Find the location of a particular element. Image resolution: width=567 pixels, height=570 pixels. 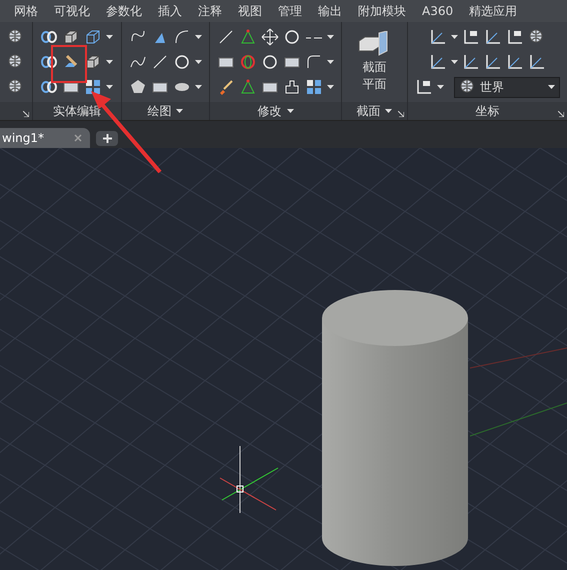

menu-tab: 管理 is located at coordinates (290, 11).